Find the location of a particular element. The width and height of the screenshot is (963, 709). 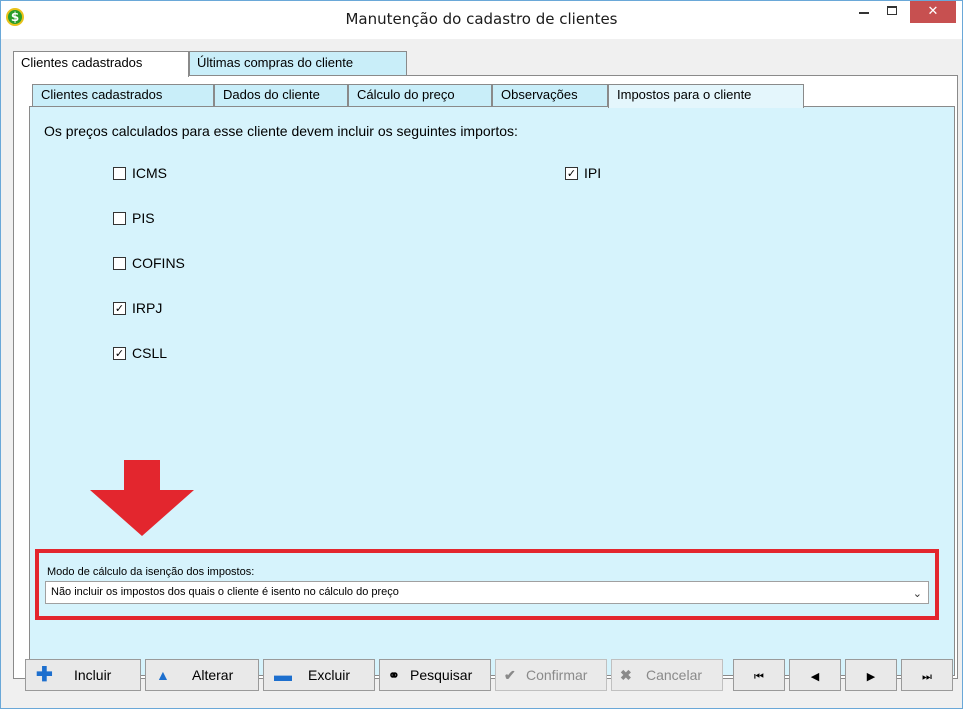

minimize-icon is located at coordinates (864, 13).